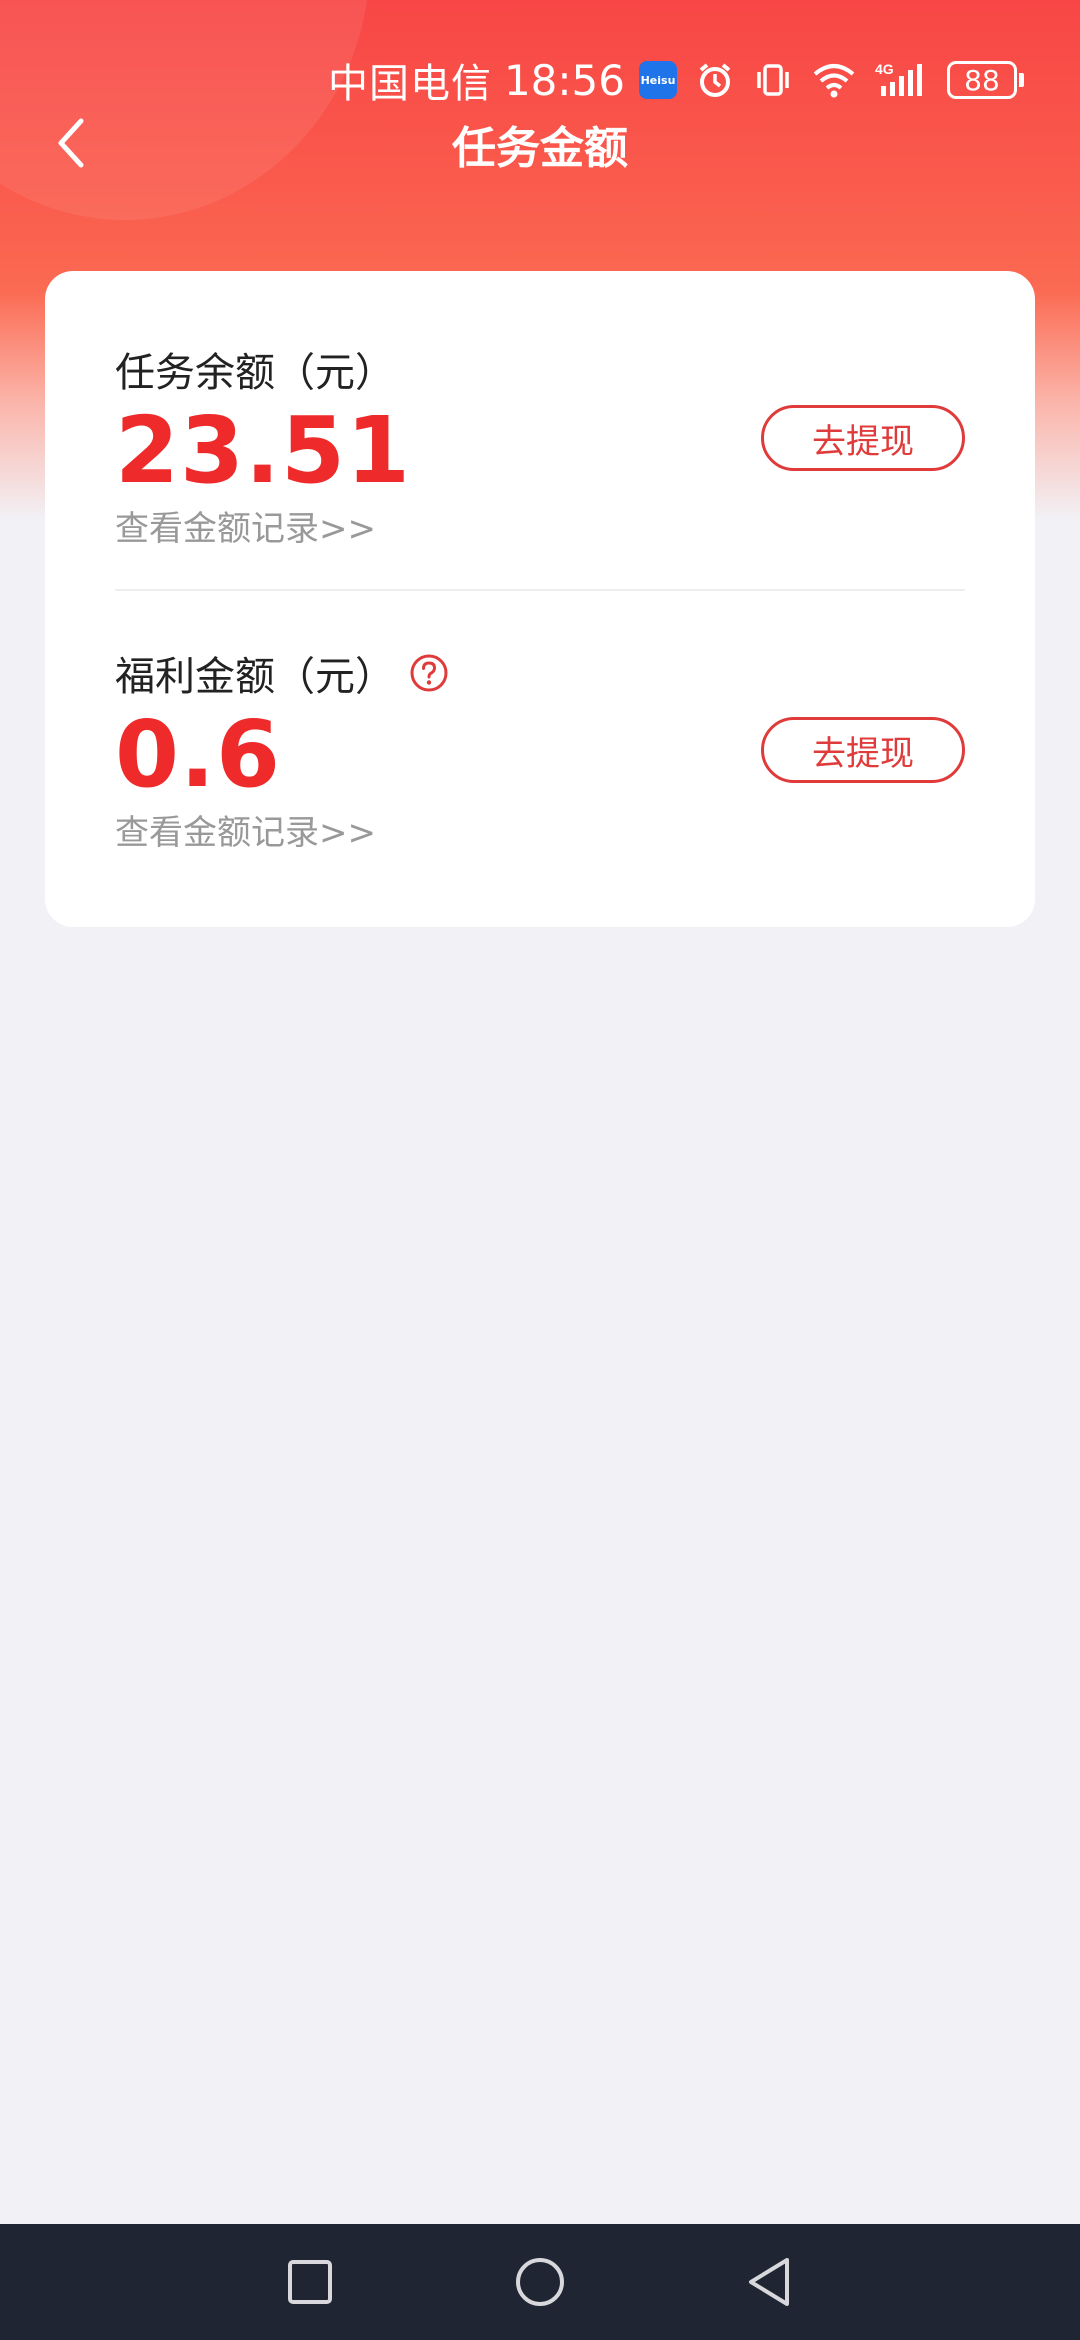  I want to click on task-withdraw-button: 去提现, so click(863, 438).